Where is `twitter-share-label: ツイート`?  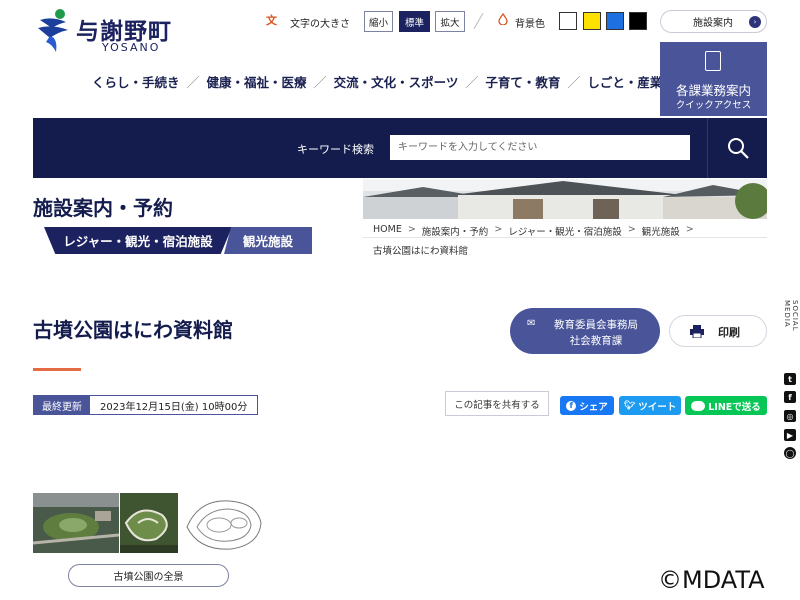 twitter-share-label: ツイート is located at coordinates (657, 407).